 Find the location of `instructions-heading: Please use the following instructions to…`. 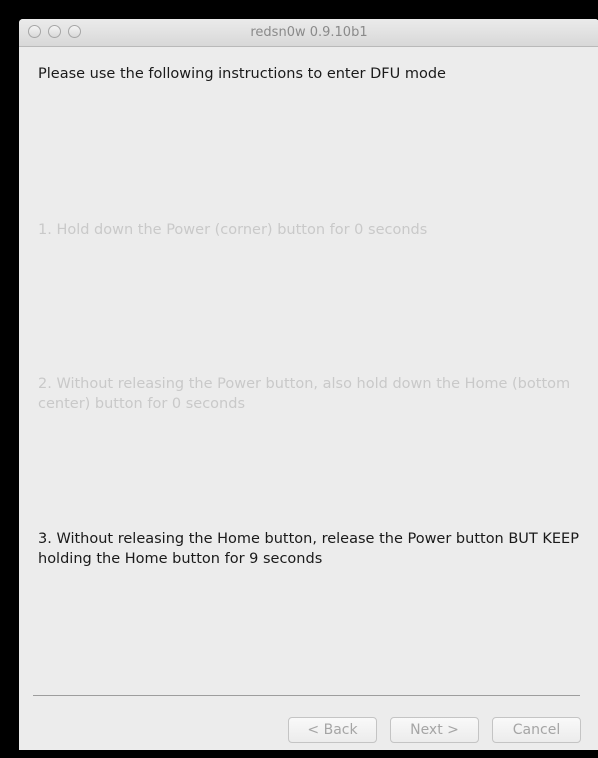

instructions-heading: Please use the following instructions to… is located at coordinates (242, 74).